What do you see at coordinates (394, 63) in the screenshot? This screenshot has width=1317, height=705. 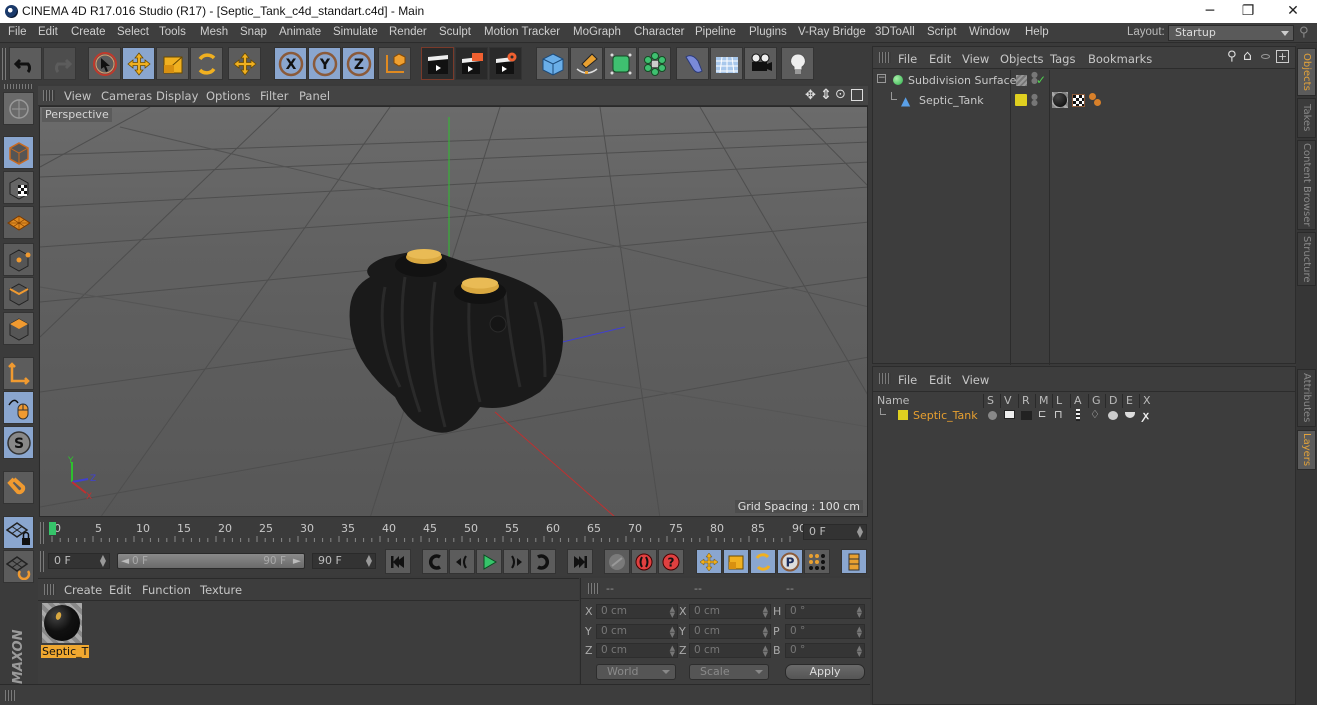 I see `coordinate-system-button` at bounding box center [394, 63].